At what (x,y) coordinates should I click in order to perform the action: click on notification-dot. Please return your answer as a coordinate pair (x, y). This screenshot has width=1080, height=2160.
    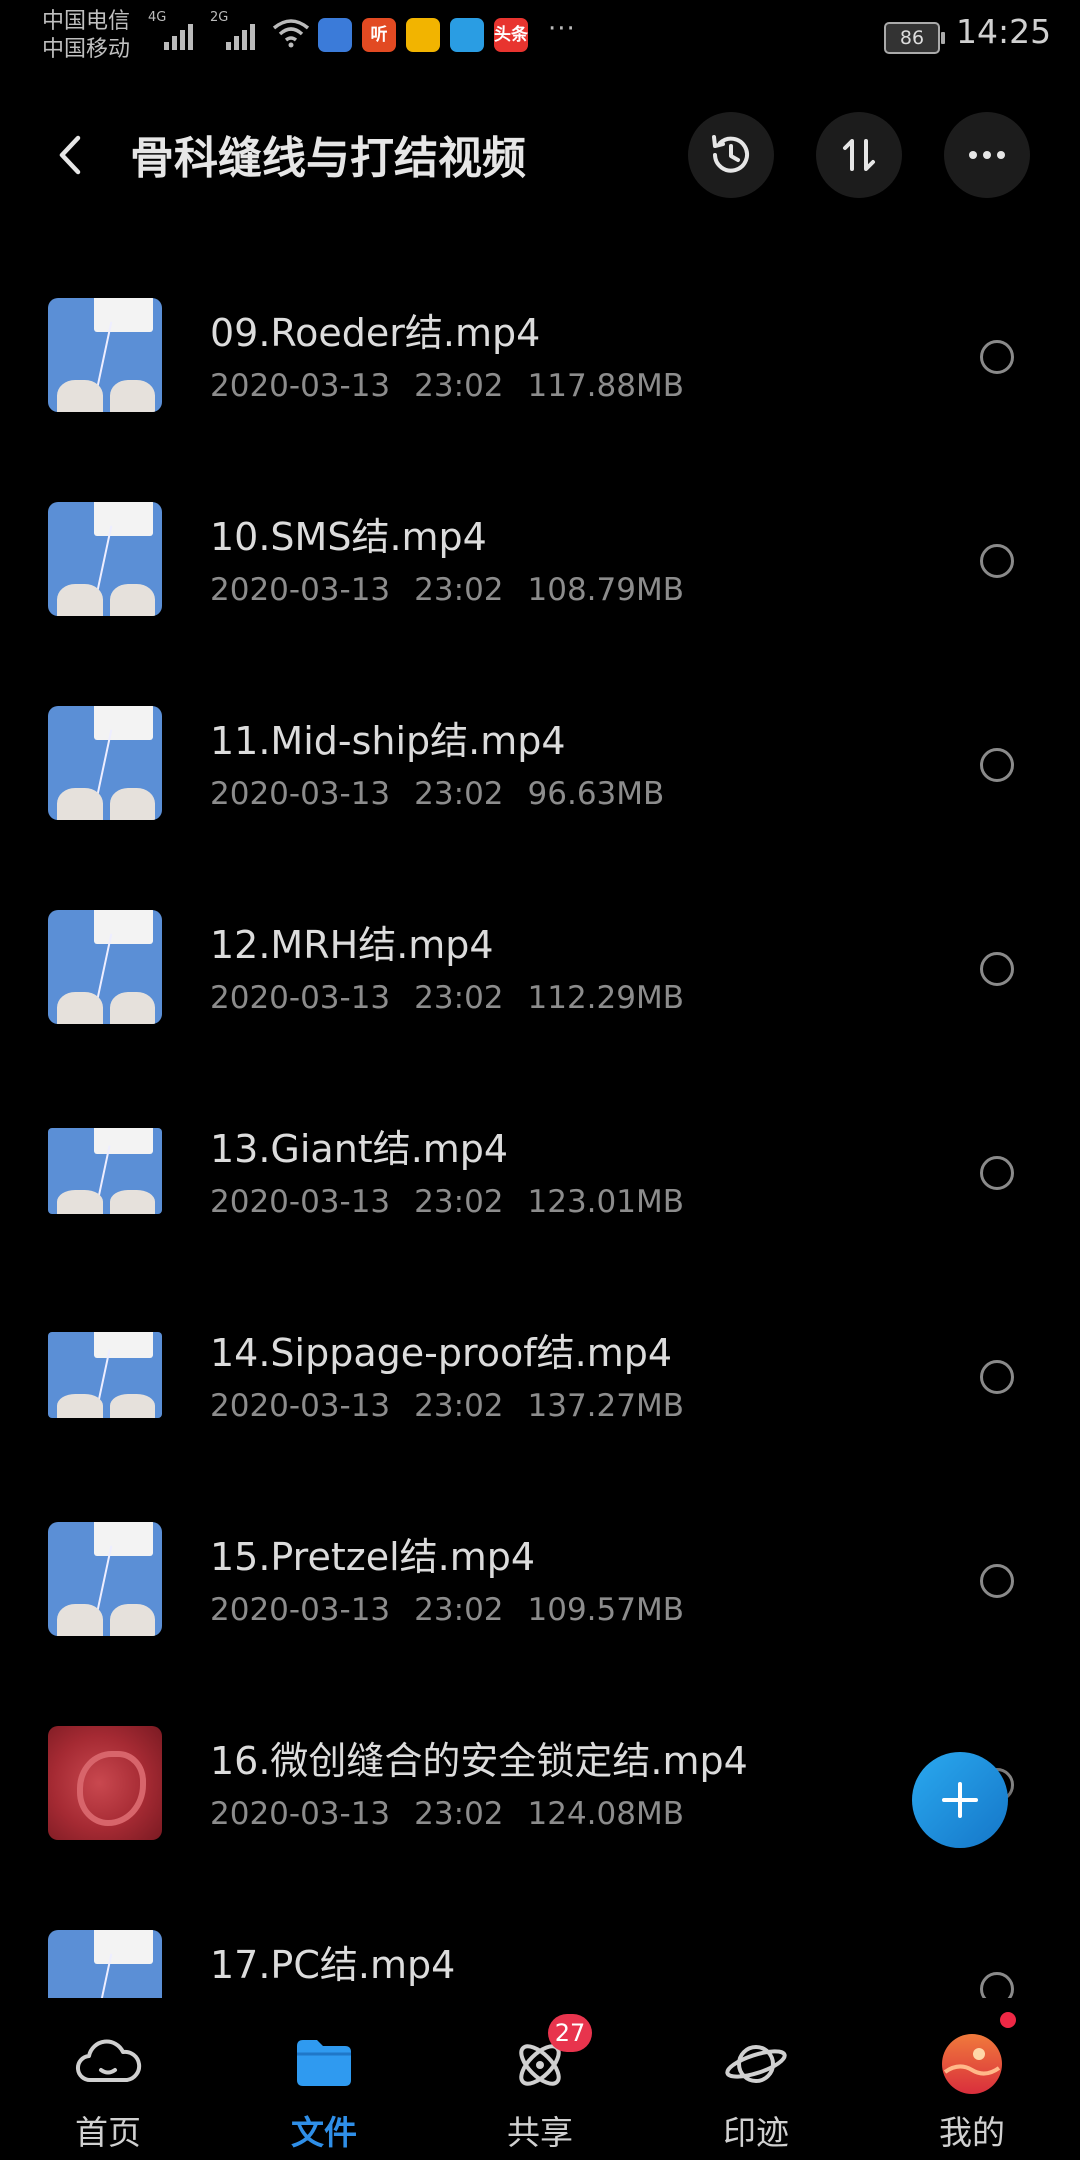
    Looking at the image, I should click on (1008, 2020).